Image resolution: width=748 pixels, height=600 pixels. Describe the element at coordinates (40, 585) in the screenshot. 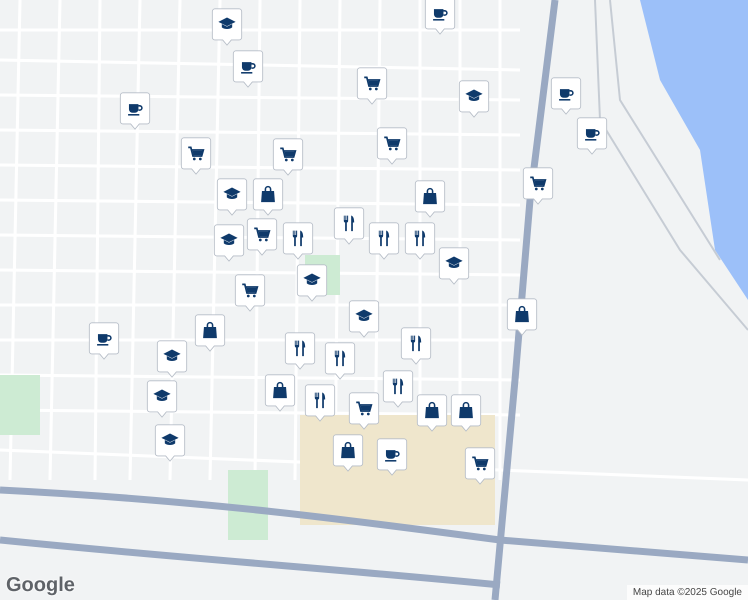

I see `google-logo: Google` at that location.